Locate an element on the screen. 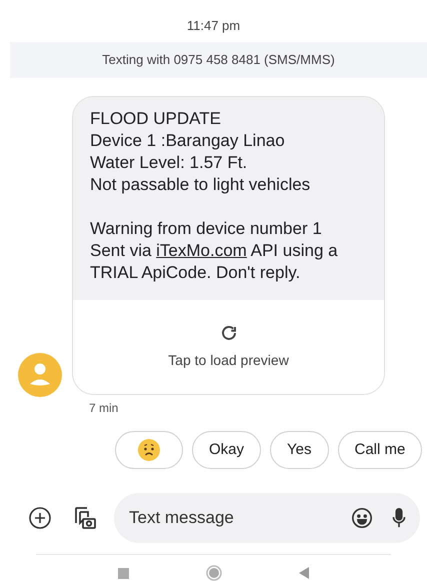 This screenshot has height=581, width=427. message-line: Not passable to light vehicles is located at coordinates (201, 185).